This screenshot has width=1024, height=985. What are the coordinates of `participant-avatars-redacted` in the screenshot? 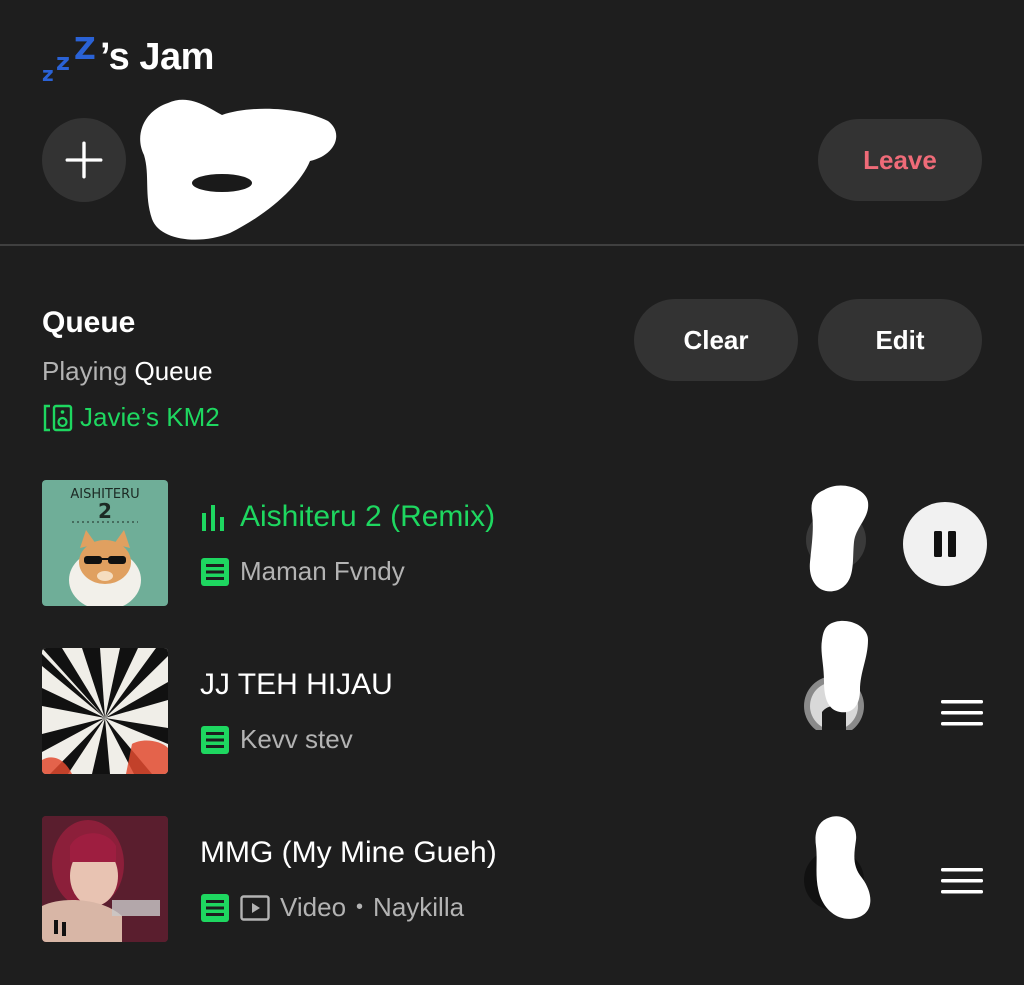 It's located at (238, 169).